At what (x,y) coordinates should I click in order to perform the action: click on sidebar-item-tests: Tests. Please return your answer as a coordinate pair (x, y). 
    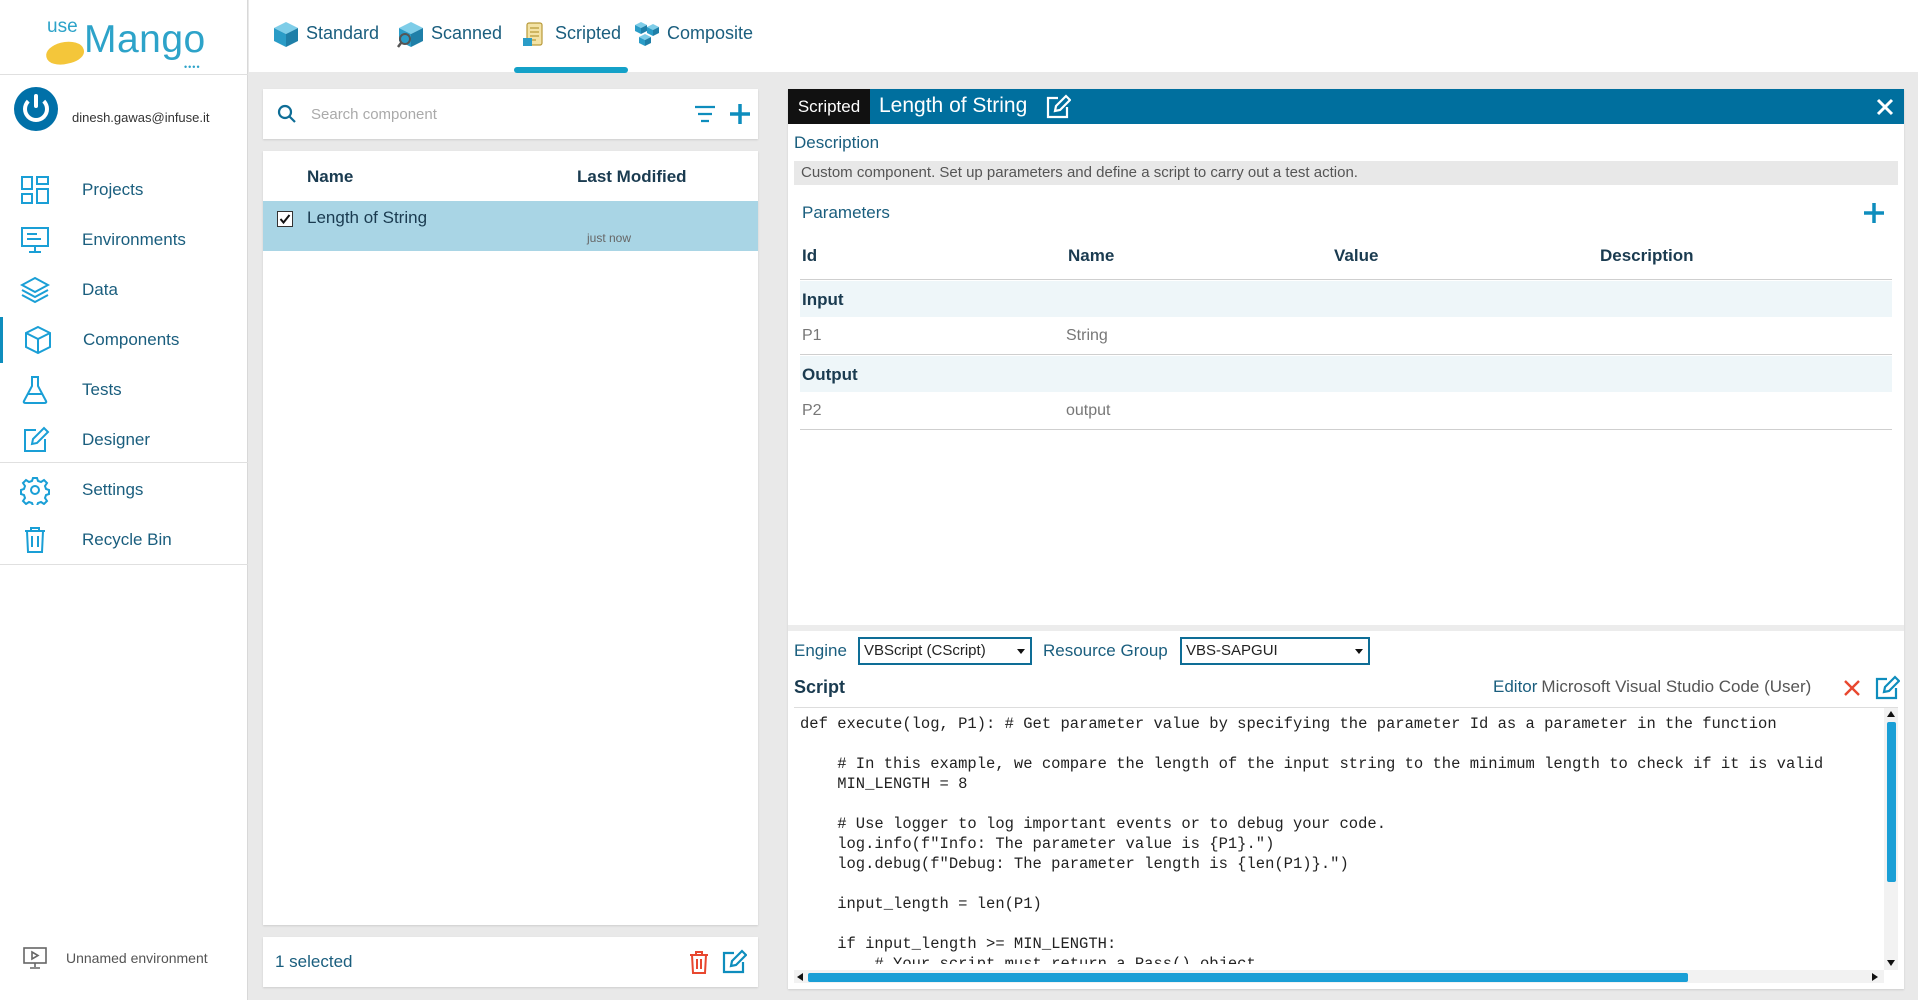
    Looking at the image, I should click on (124, 390).